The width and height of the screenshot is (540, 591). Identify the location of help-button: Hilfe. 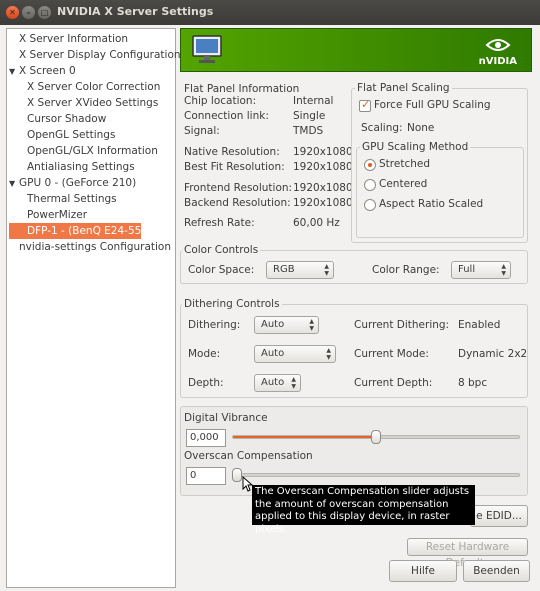
(423, 571).